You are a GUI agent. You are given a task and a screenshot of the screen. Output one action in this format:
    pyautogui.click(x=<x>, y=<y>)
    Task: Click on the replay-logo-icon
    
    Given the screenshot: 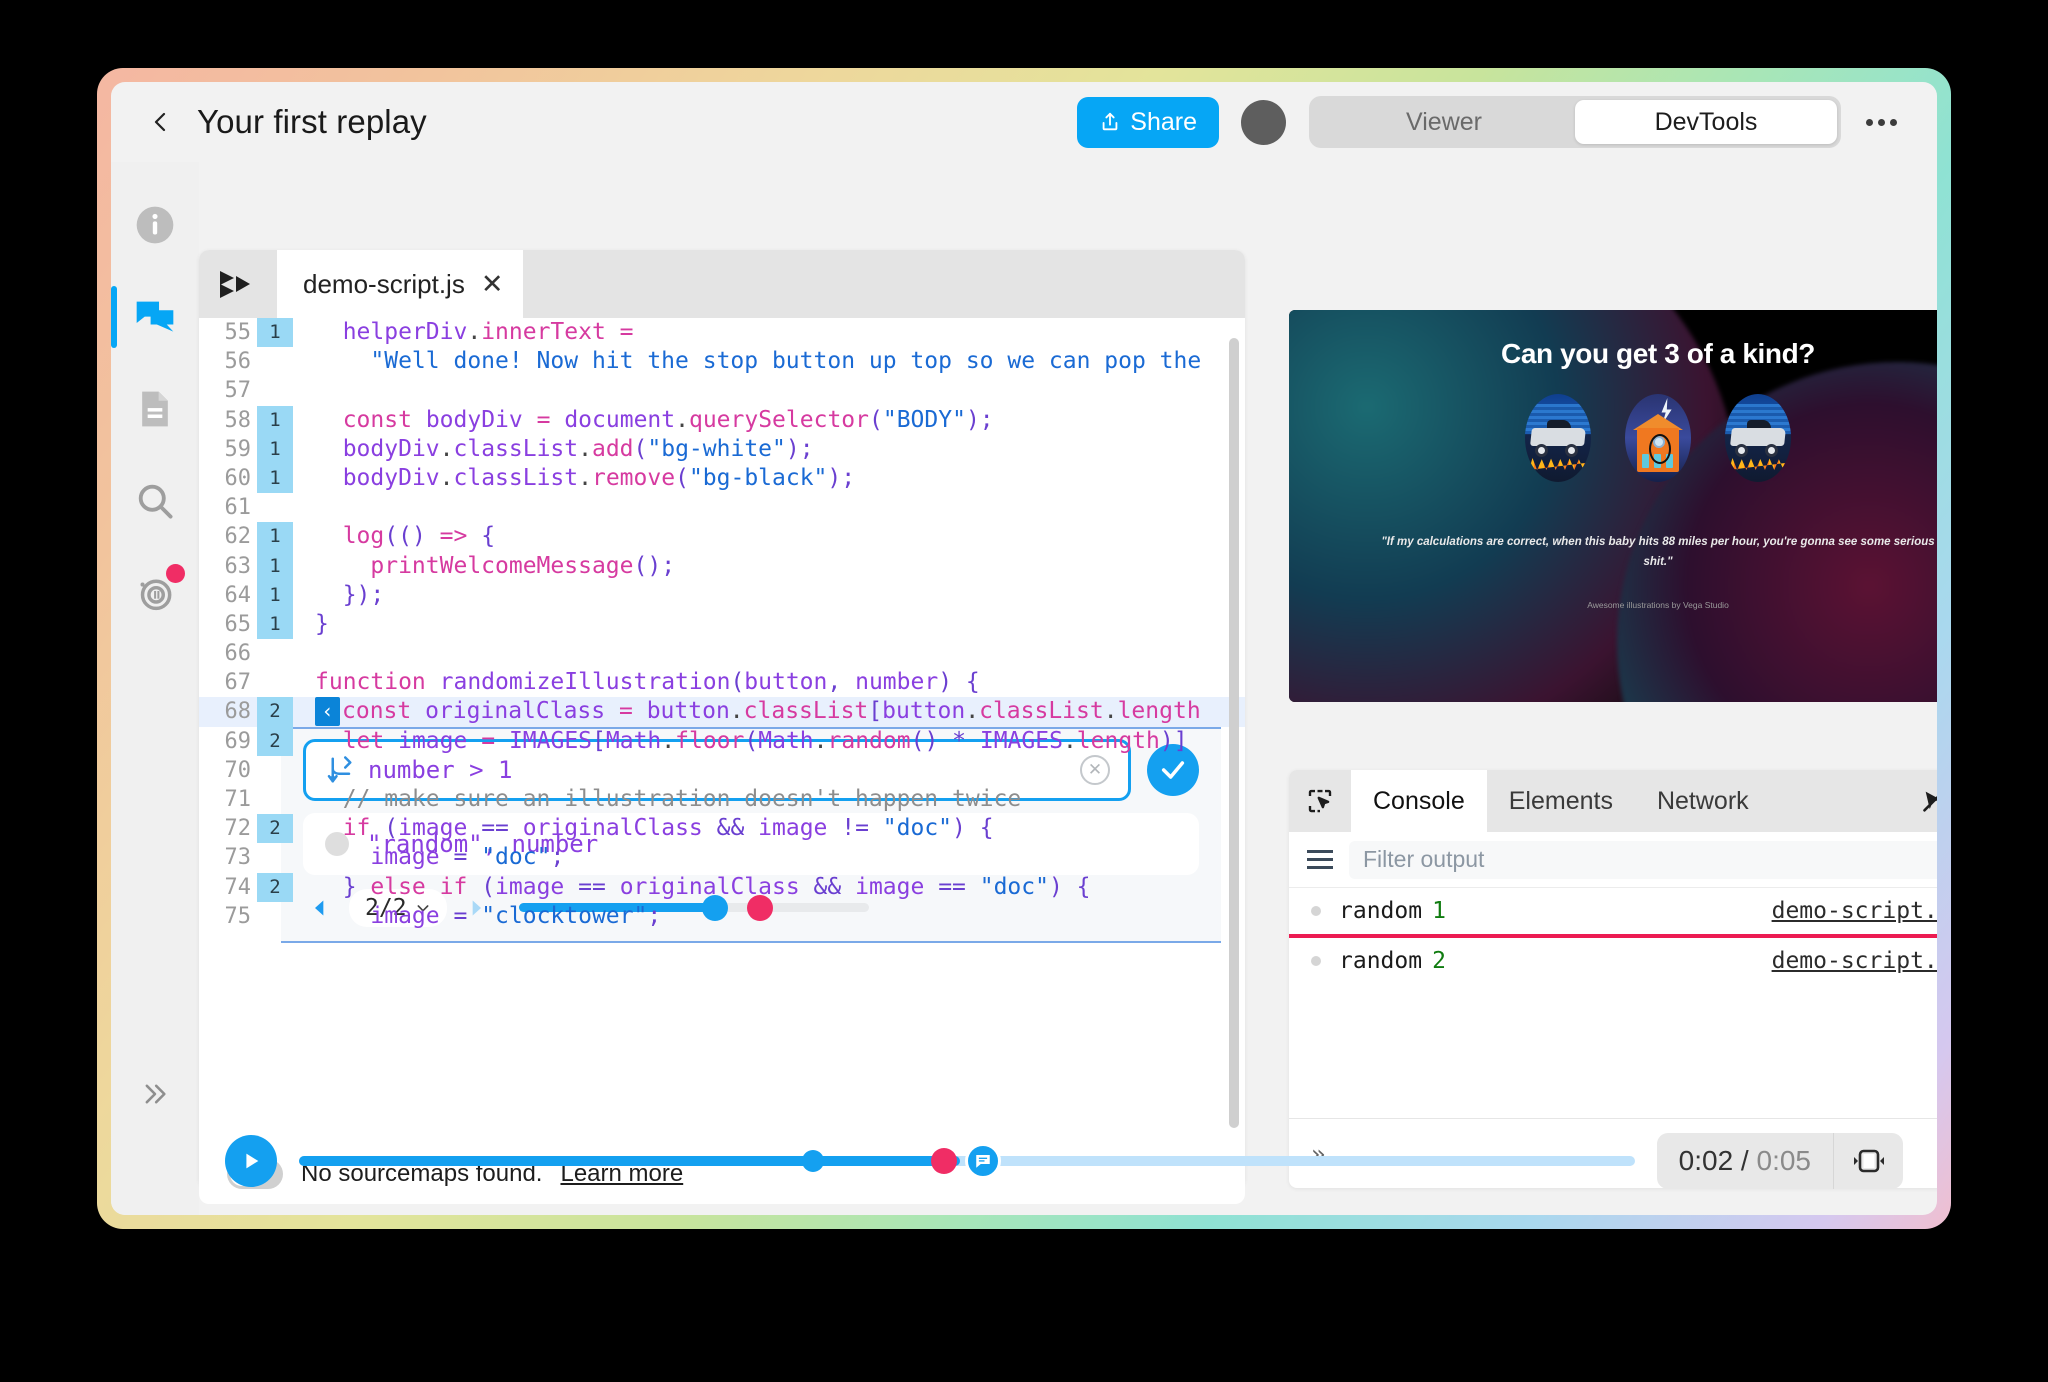 What is the action you would take?
    pyautogui.click(x=235, y=284)
    